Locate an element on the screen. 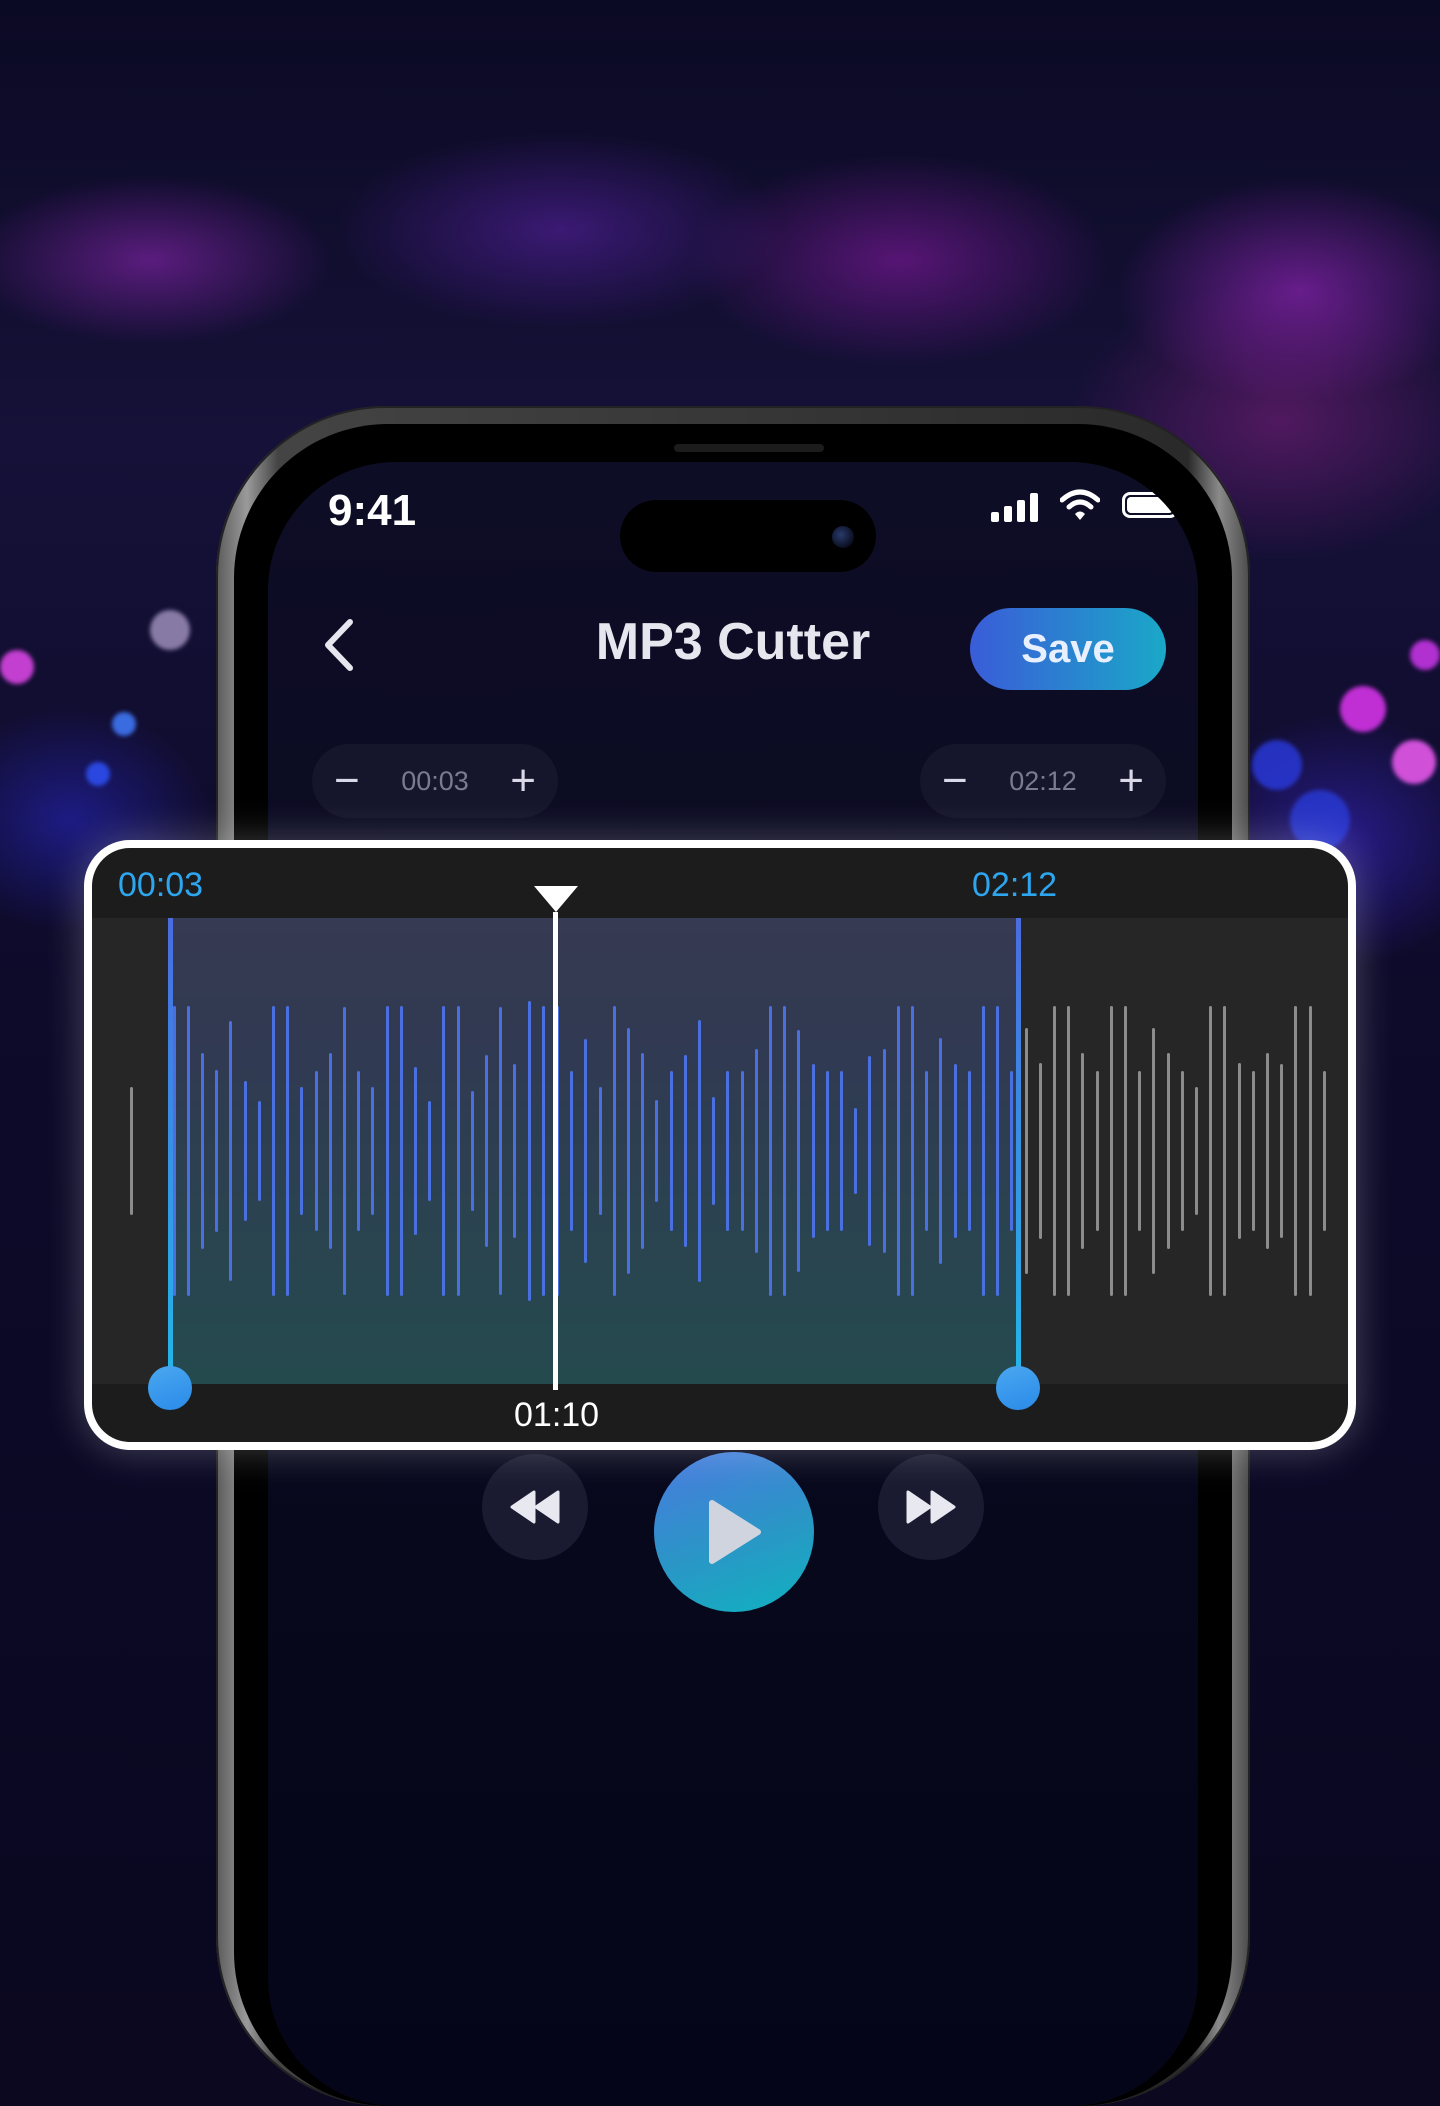 This screenshot has height=2106, width=1440. status-time: 9:41 is located at coordinates (372, 510).